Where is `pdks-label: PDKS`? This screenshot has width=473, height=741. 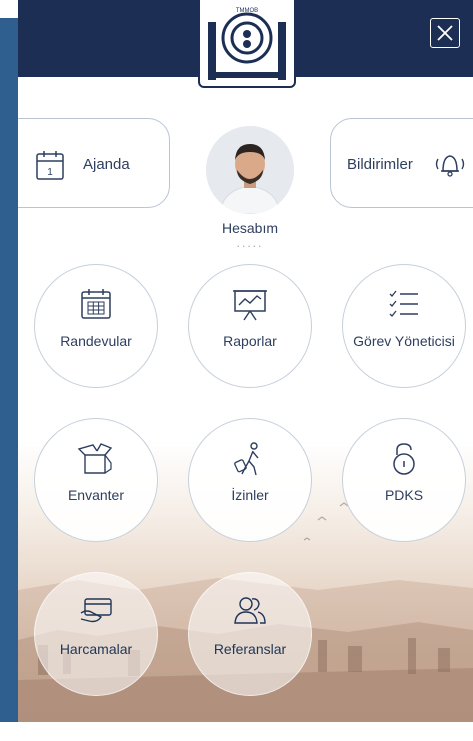
pdks-label: PDKS is located at coordinates (404, 495).